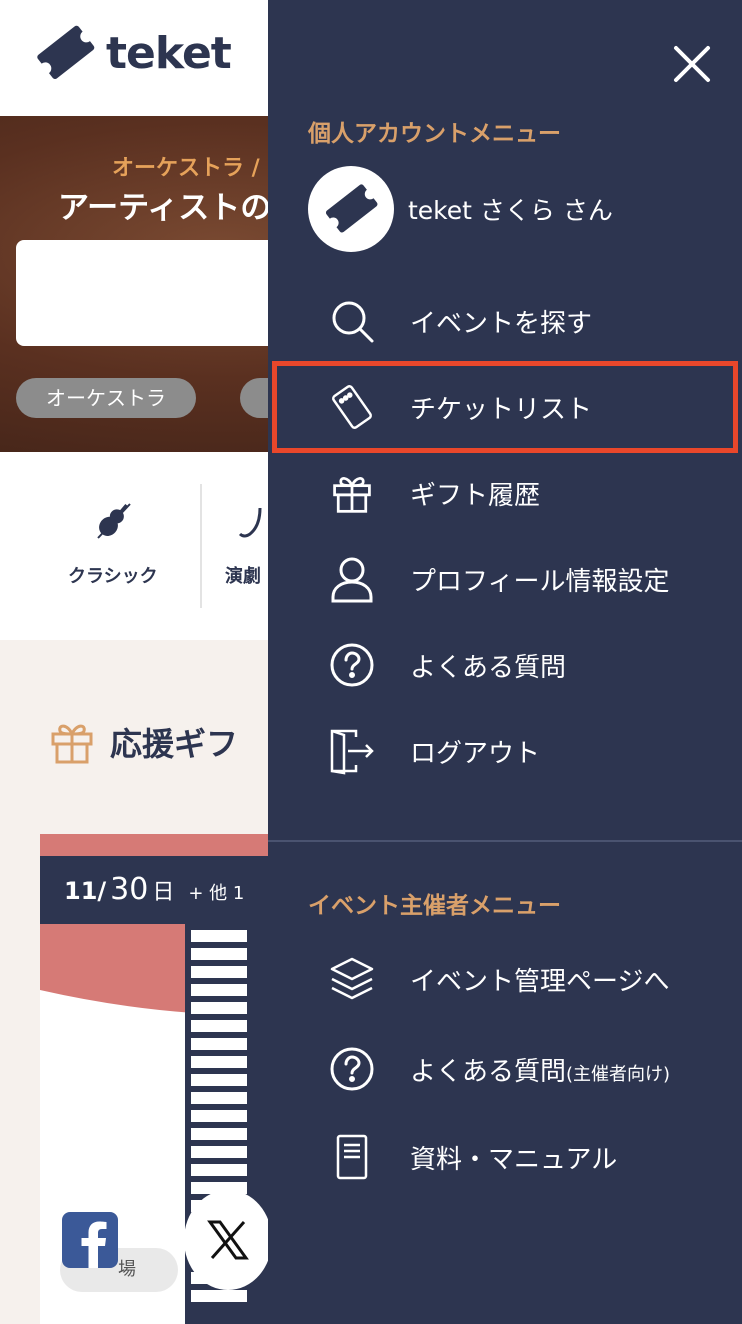 The image size is (742, 1324). Describe the element at coordinates (114, 521) in the screenshot. I see `violin-icon` at that location.